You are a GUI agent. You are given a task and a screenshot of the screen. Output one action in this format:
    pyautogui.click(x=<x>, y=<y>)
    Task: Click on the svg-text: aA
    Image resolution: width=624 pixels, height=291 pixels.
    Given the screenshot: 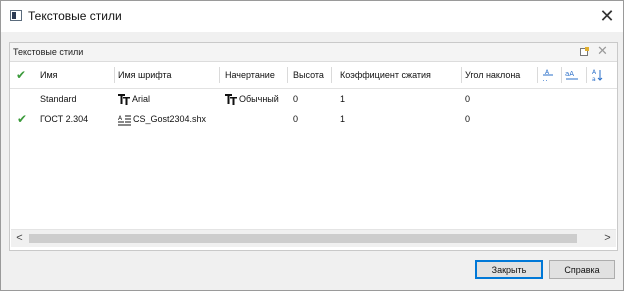 What is the action you would take?
    pyautogui.click(x=569, y=74)
    